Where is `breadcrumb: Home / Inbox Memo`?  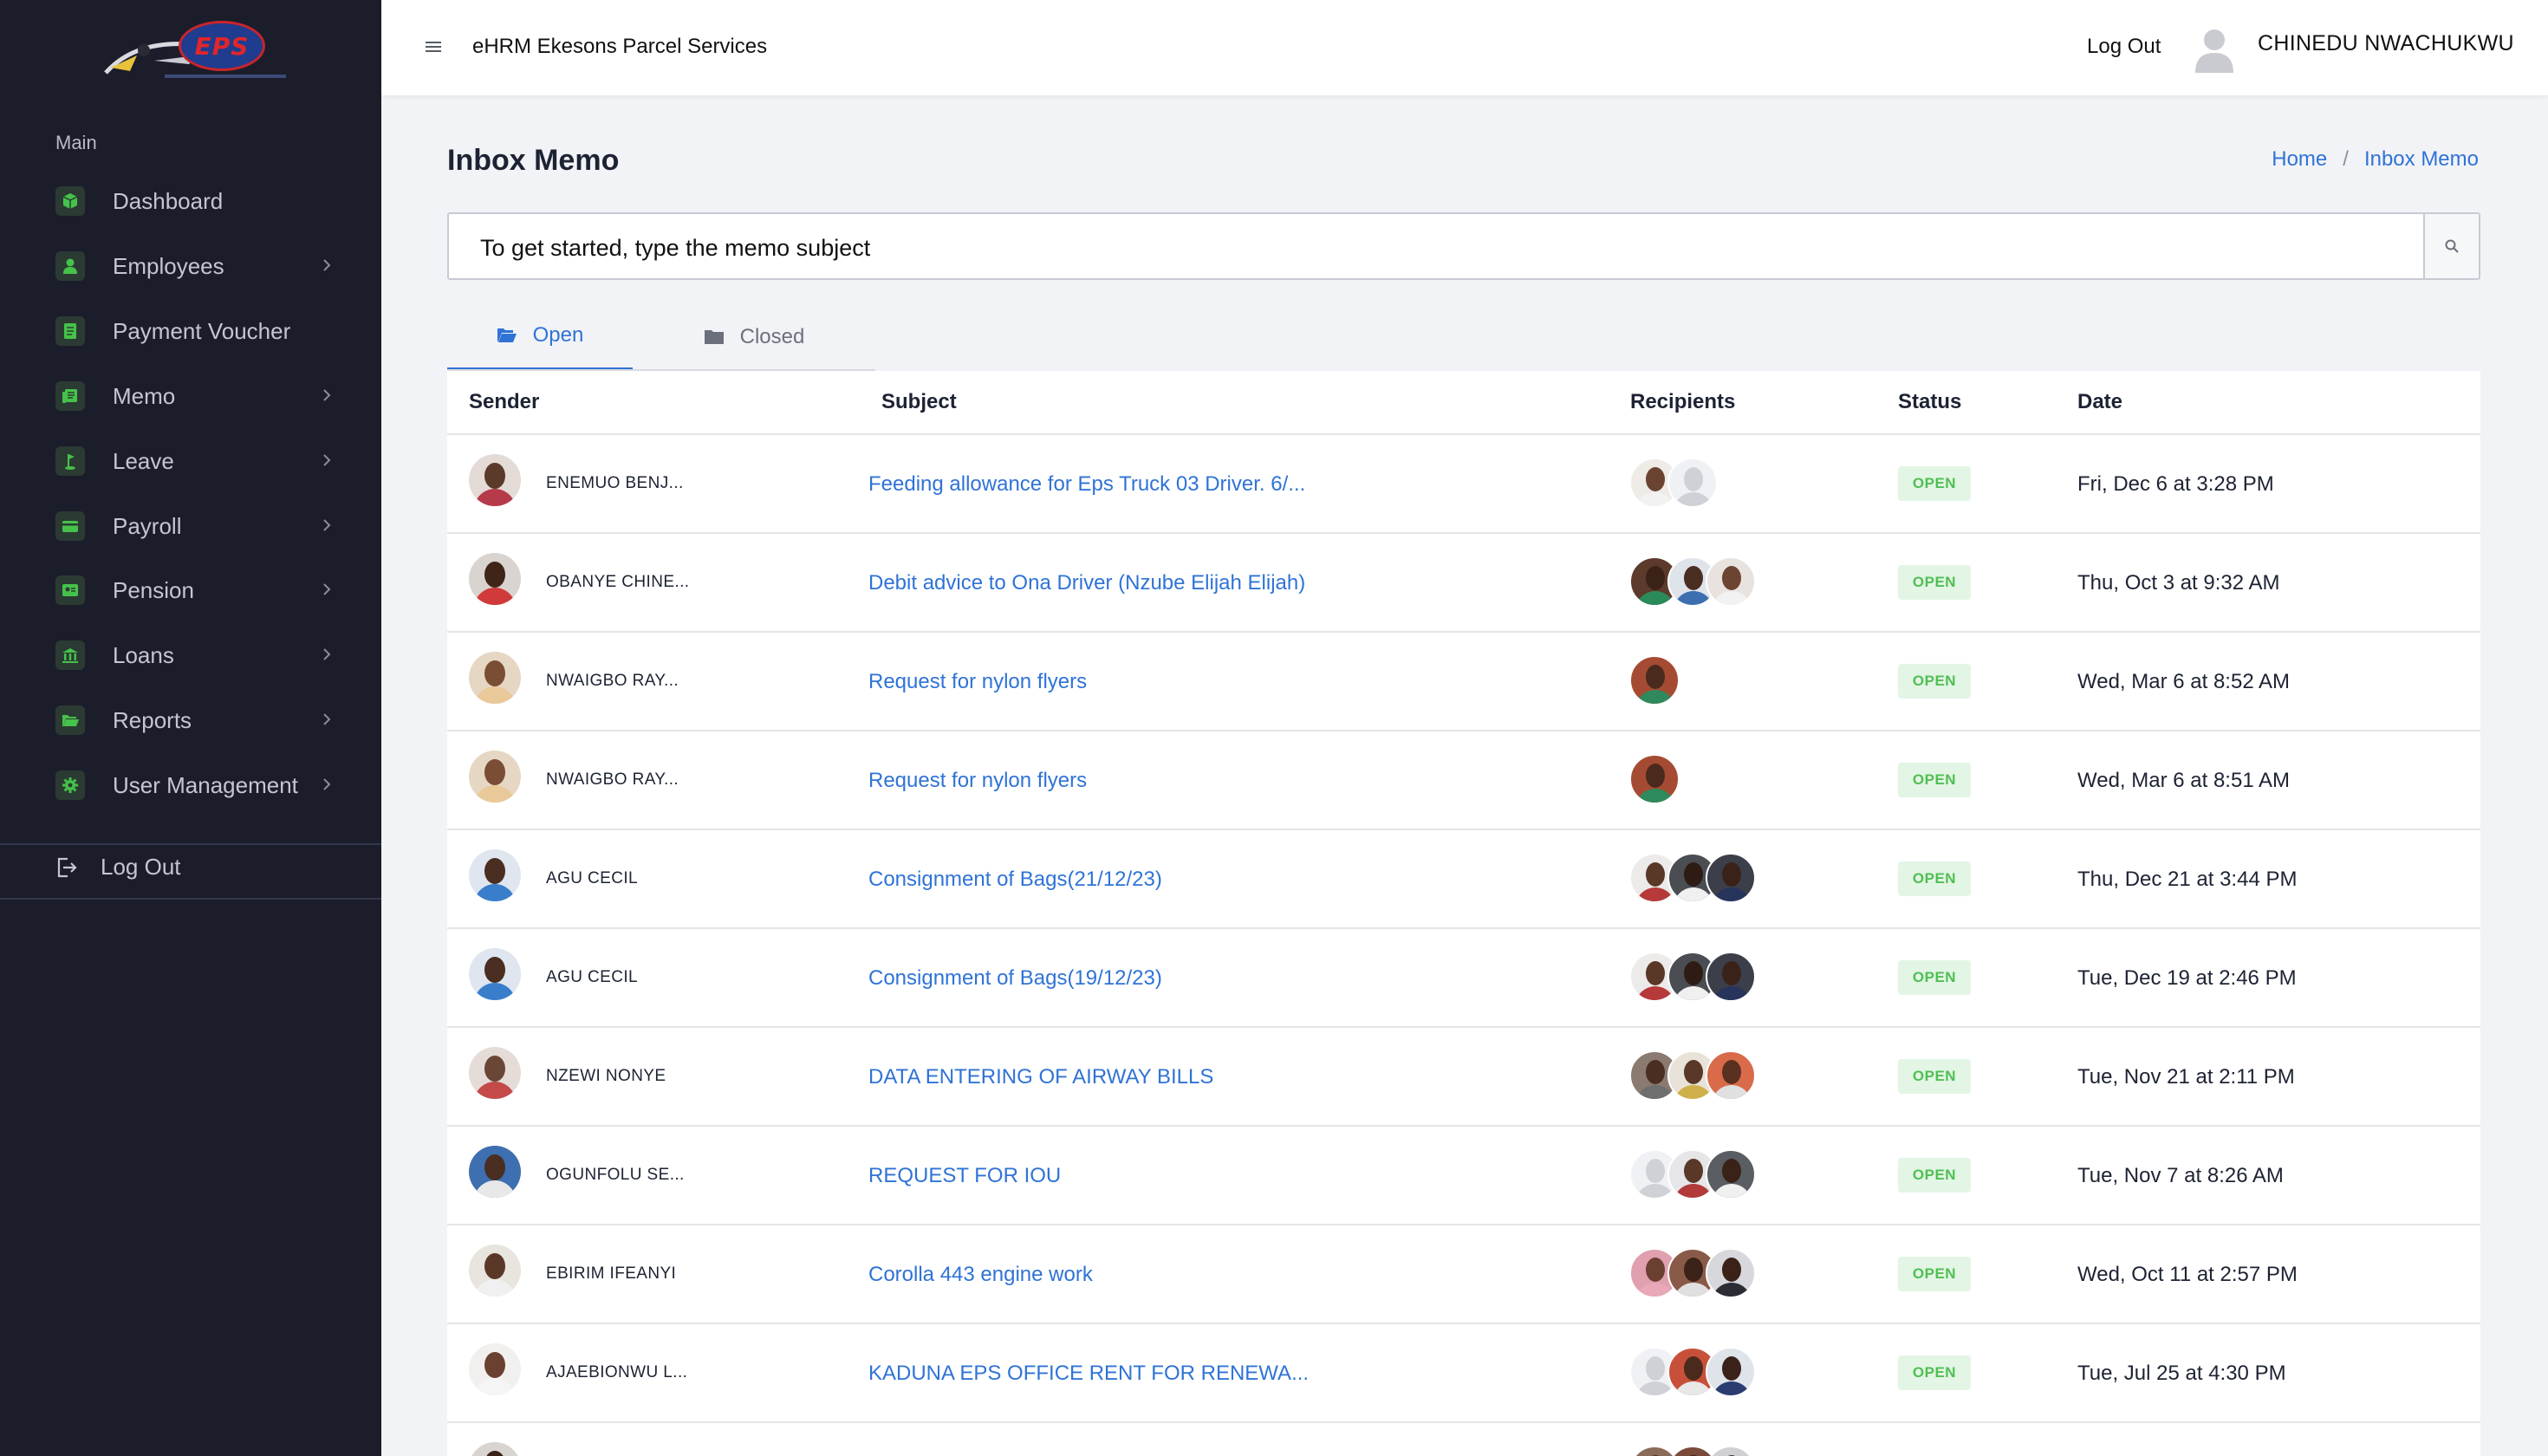
breadcrumb: Home / Inbox Memo is located at coordinates (2375, 159).